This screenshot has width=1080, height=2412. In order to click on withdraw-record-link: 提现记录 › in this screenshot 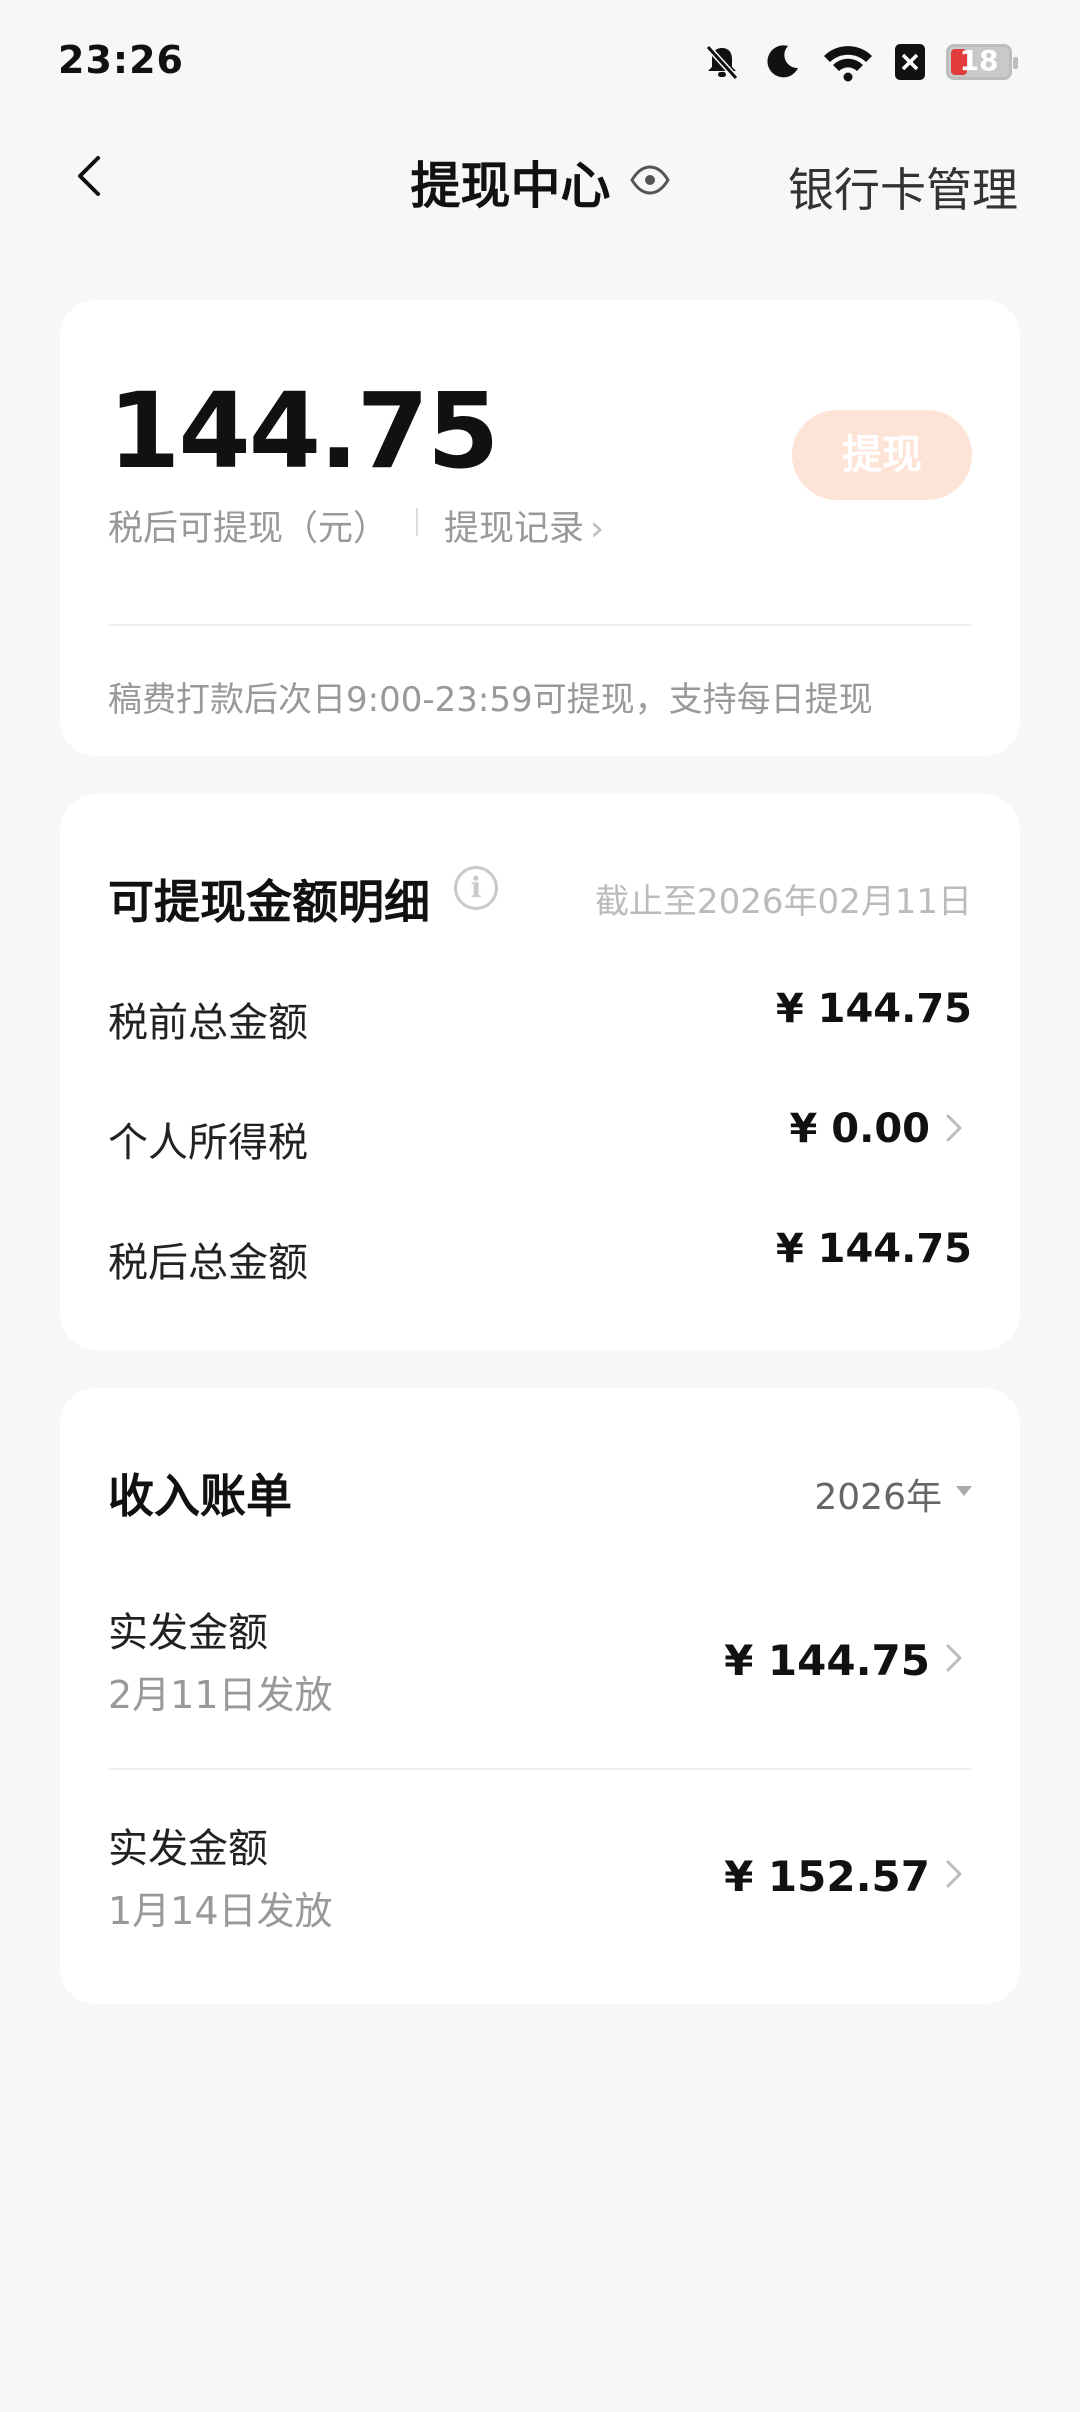, I will do `click(524, 525)`.